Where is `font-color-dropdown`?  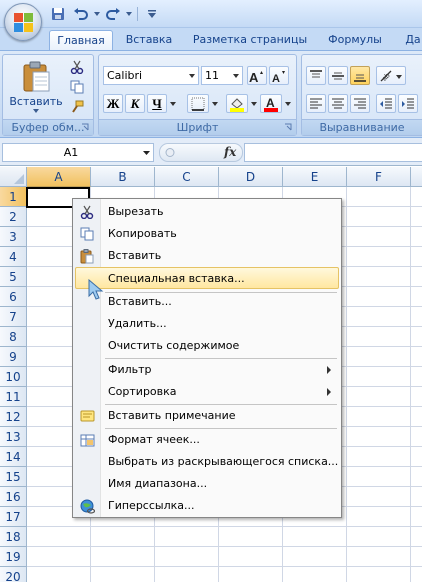 font-color-dropdown is located at coordinates (287, 103).